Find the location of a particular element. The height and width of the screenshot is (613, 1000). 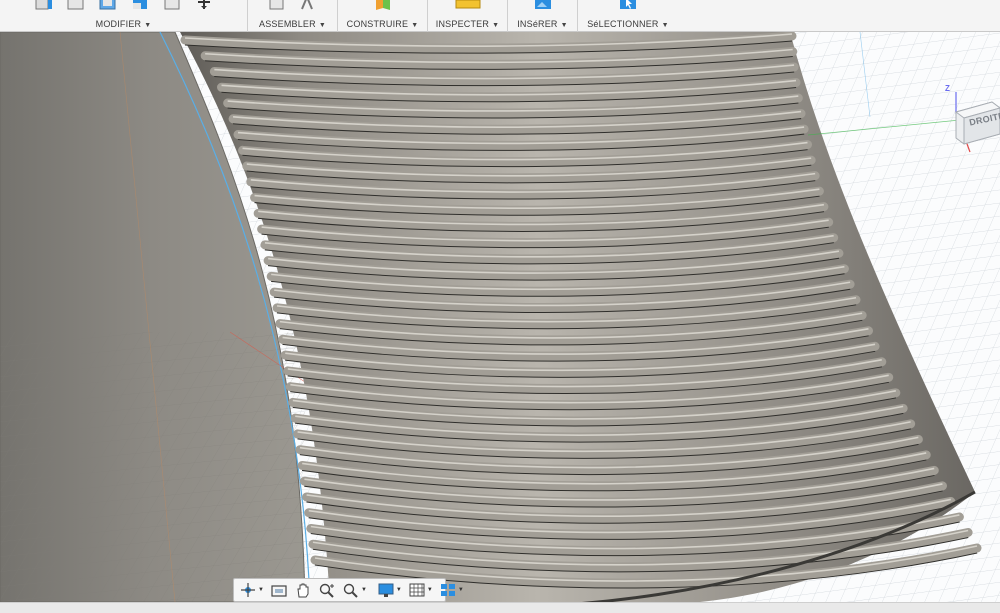

group-label-inspecter: INSPECTER ▼ is located at coordinates (467, 24).